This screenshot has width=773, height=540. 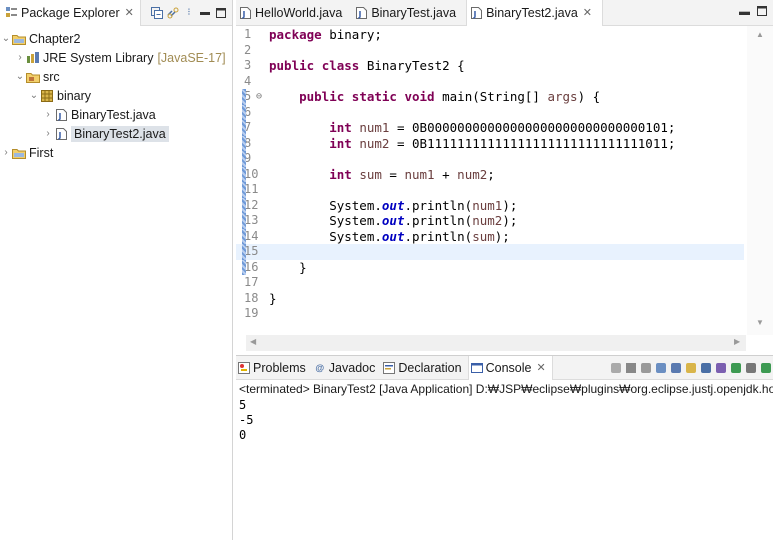 What do you see at coordinates (504, 420) in the screenshot?
I see `console-output: 5 -5 0` at bounding box center [504, 420].